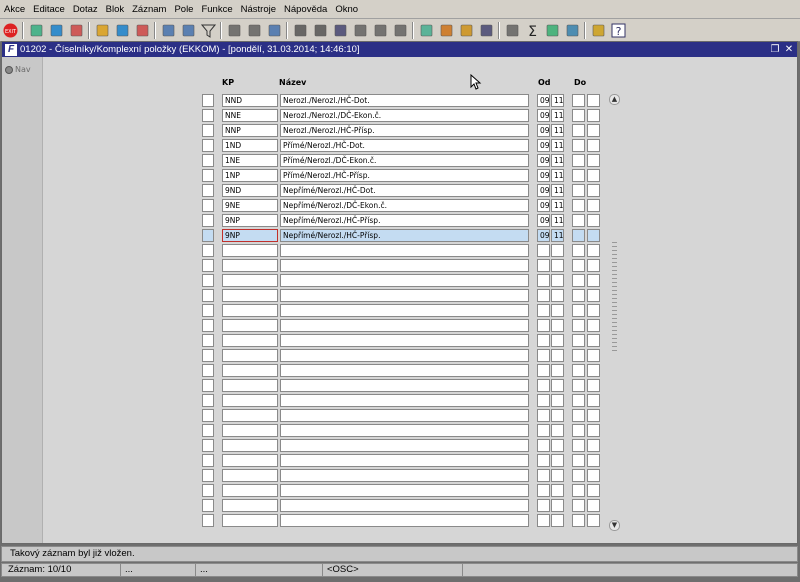  Describe the element at coordinates (614, 99) in the screenshot. I see `scroll-up-icon: ▲` at that location.